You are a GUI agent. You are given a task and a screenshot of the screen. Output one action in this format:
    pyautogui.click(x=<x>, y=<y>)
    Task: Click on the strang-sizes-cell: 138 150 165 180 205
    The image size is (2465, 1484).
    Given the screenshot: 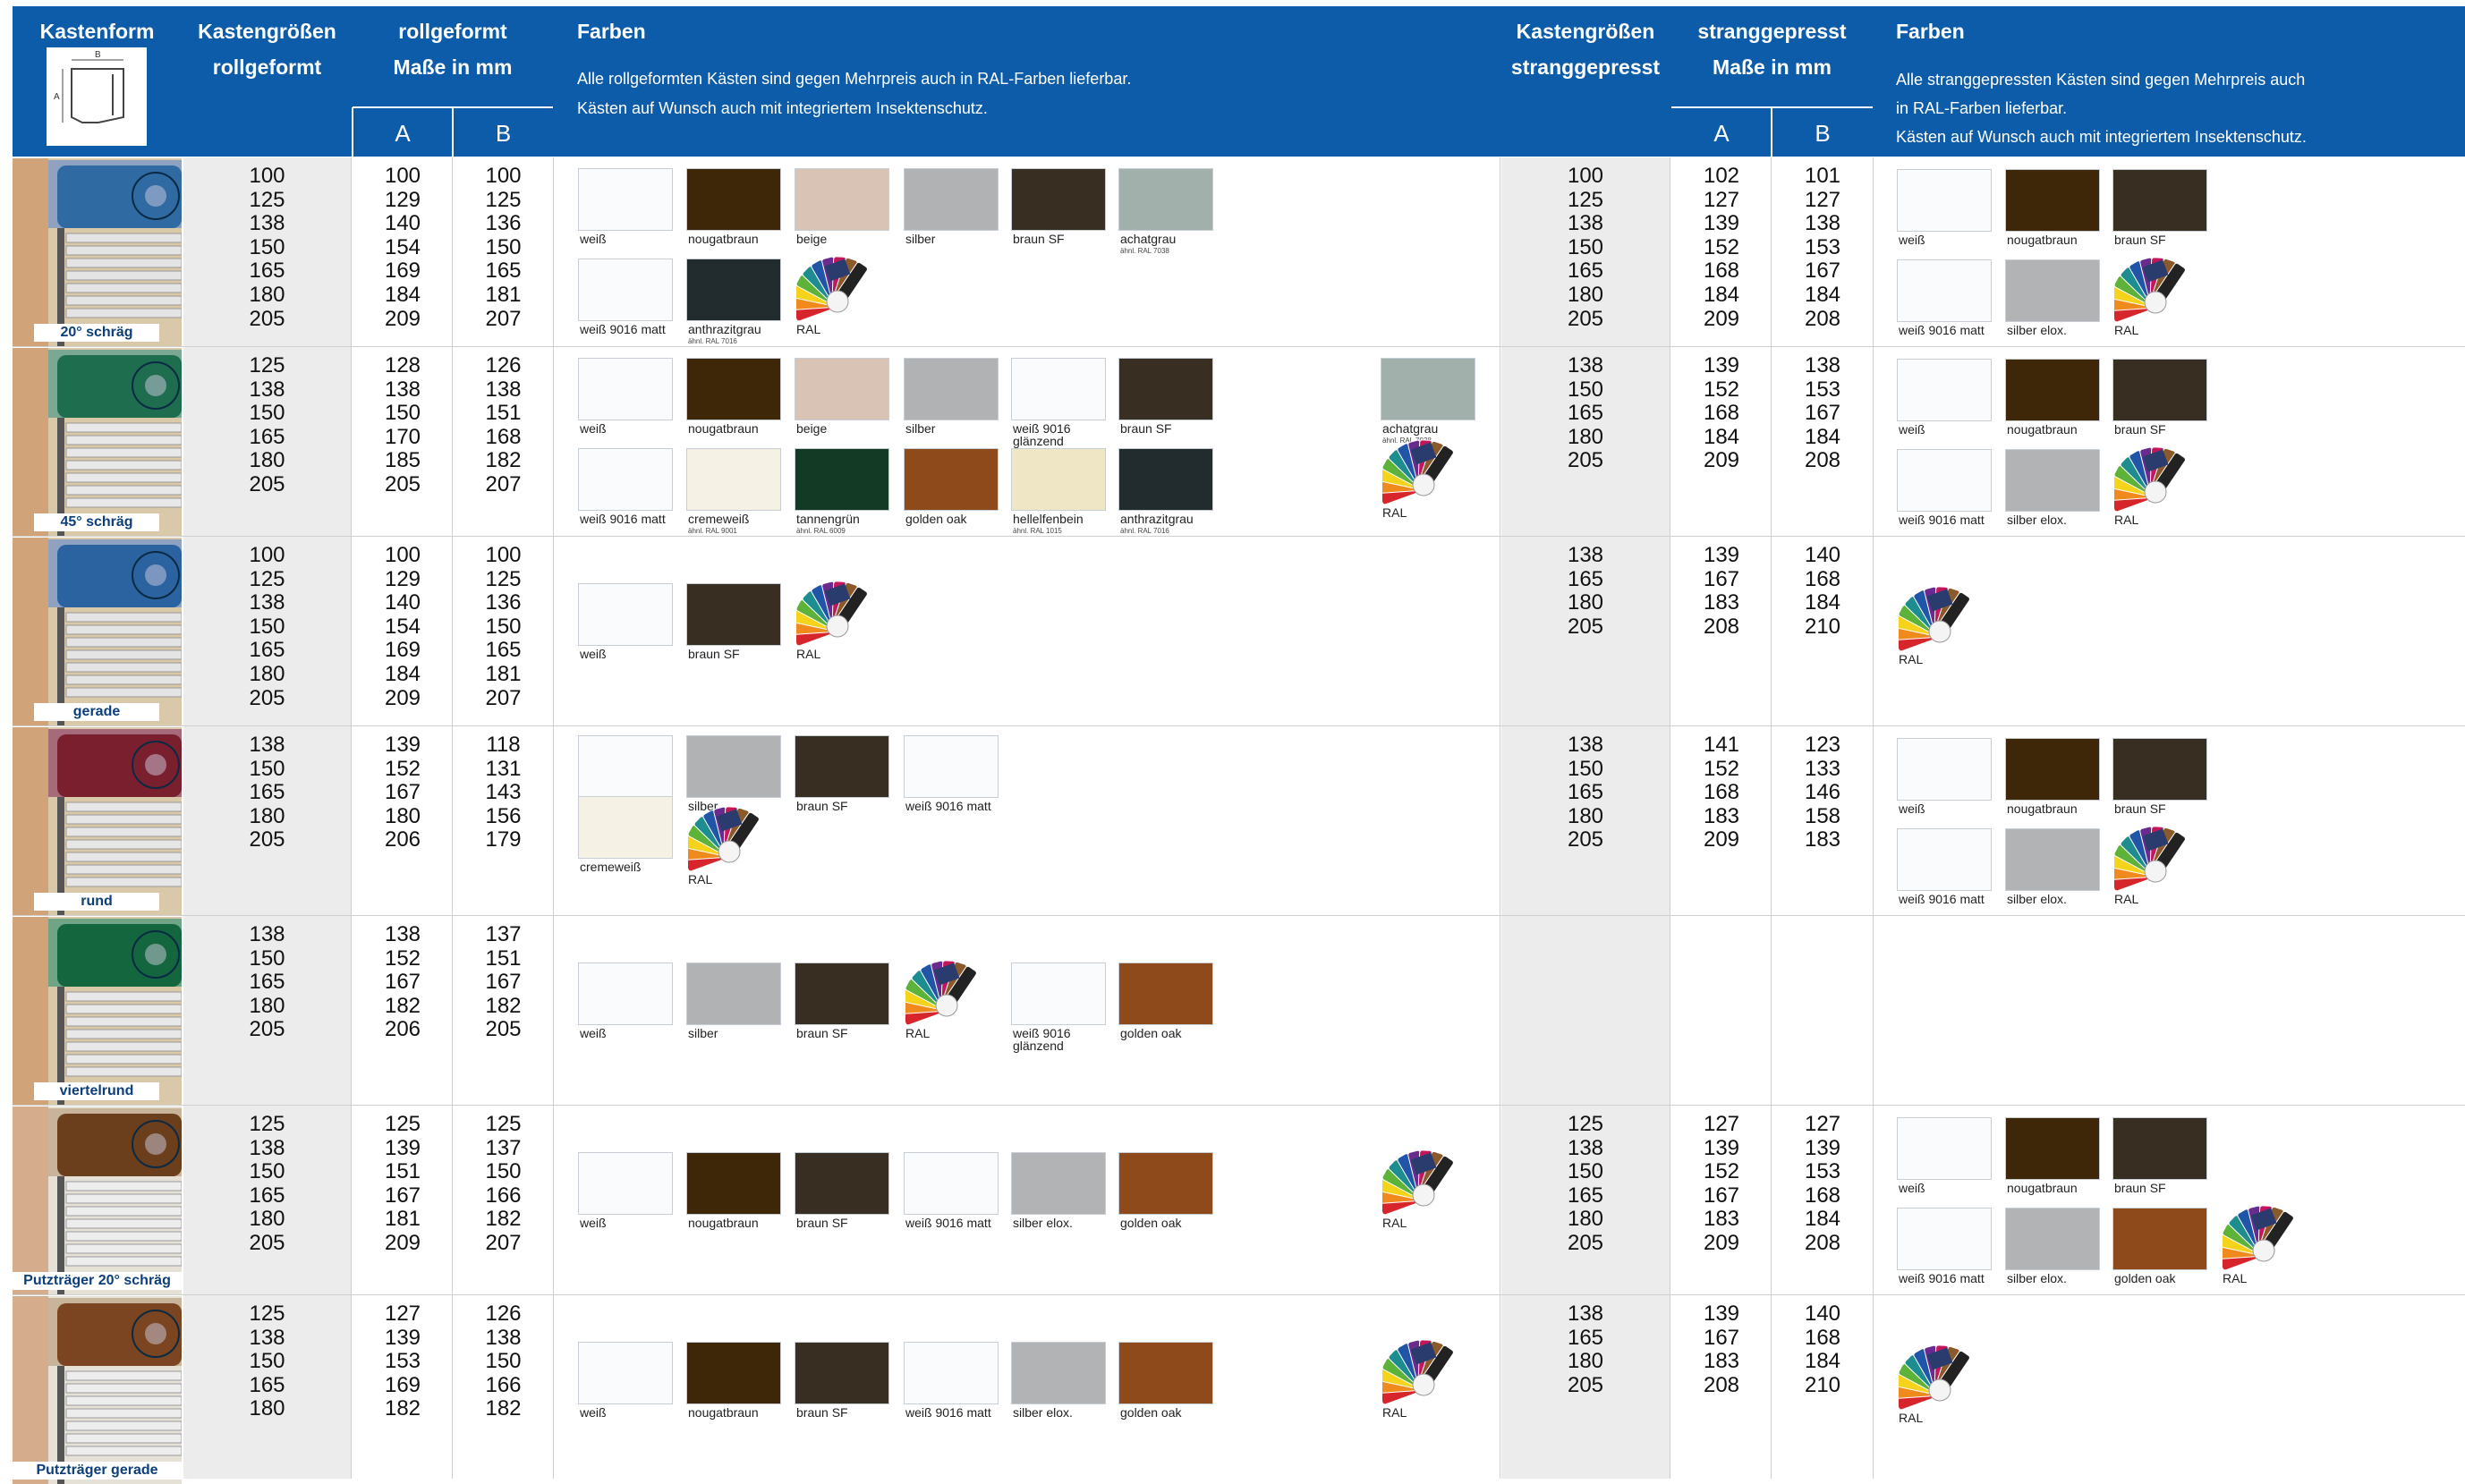 What is the action you would take?
    pyautogui.click(x=1585, y=792)
    